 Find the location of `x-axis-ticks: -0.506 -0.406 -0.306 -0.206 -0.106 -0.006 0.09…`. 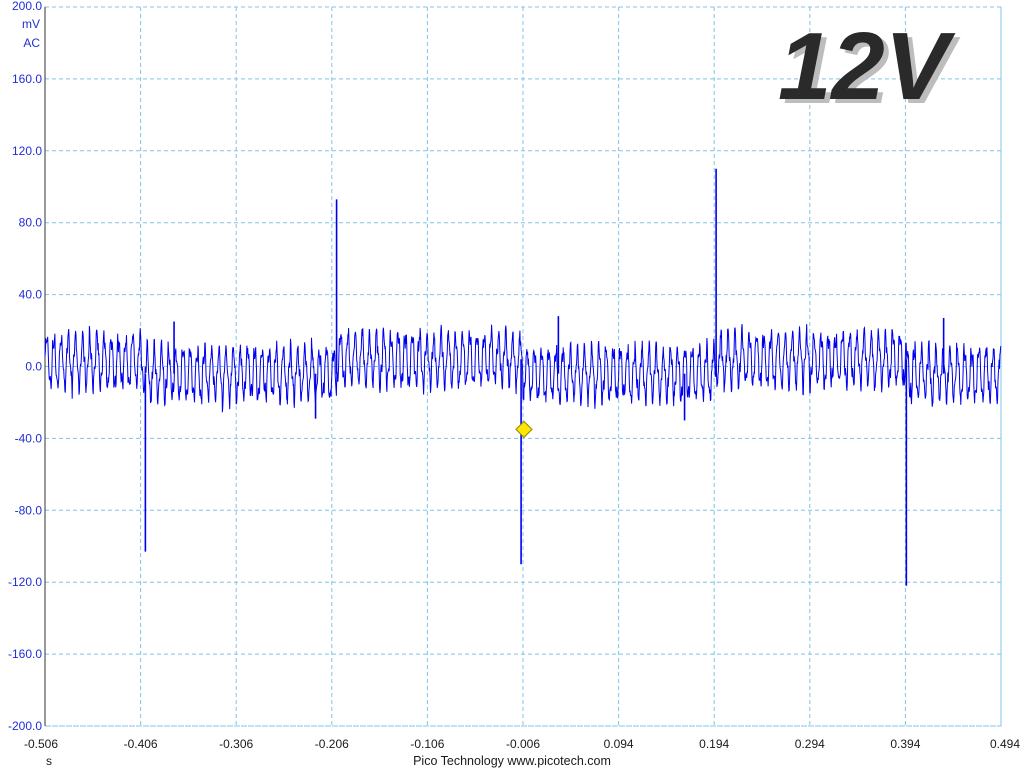

x-axis-ticks: -0.506 -0.406 -0.306 -0.206 -0.106 -0.006 0.09… is located at coordinates (522, 744).